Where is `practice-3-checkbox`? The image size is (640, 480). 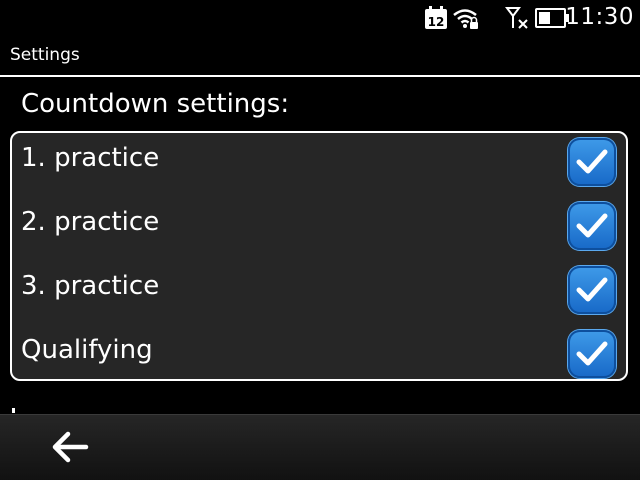
practice-3-checkbox is located at coordinates (592, 290).